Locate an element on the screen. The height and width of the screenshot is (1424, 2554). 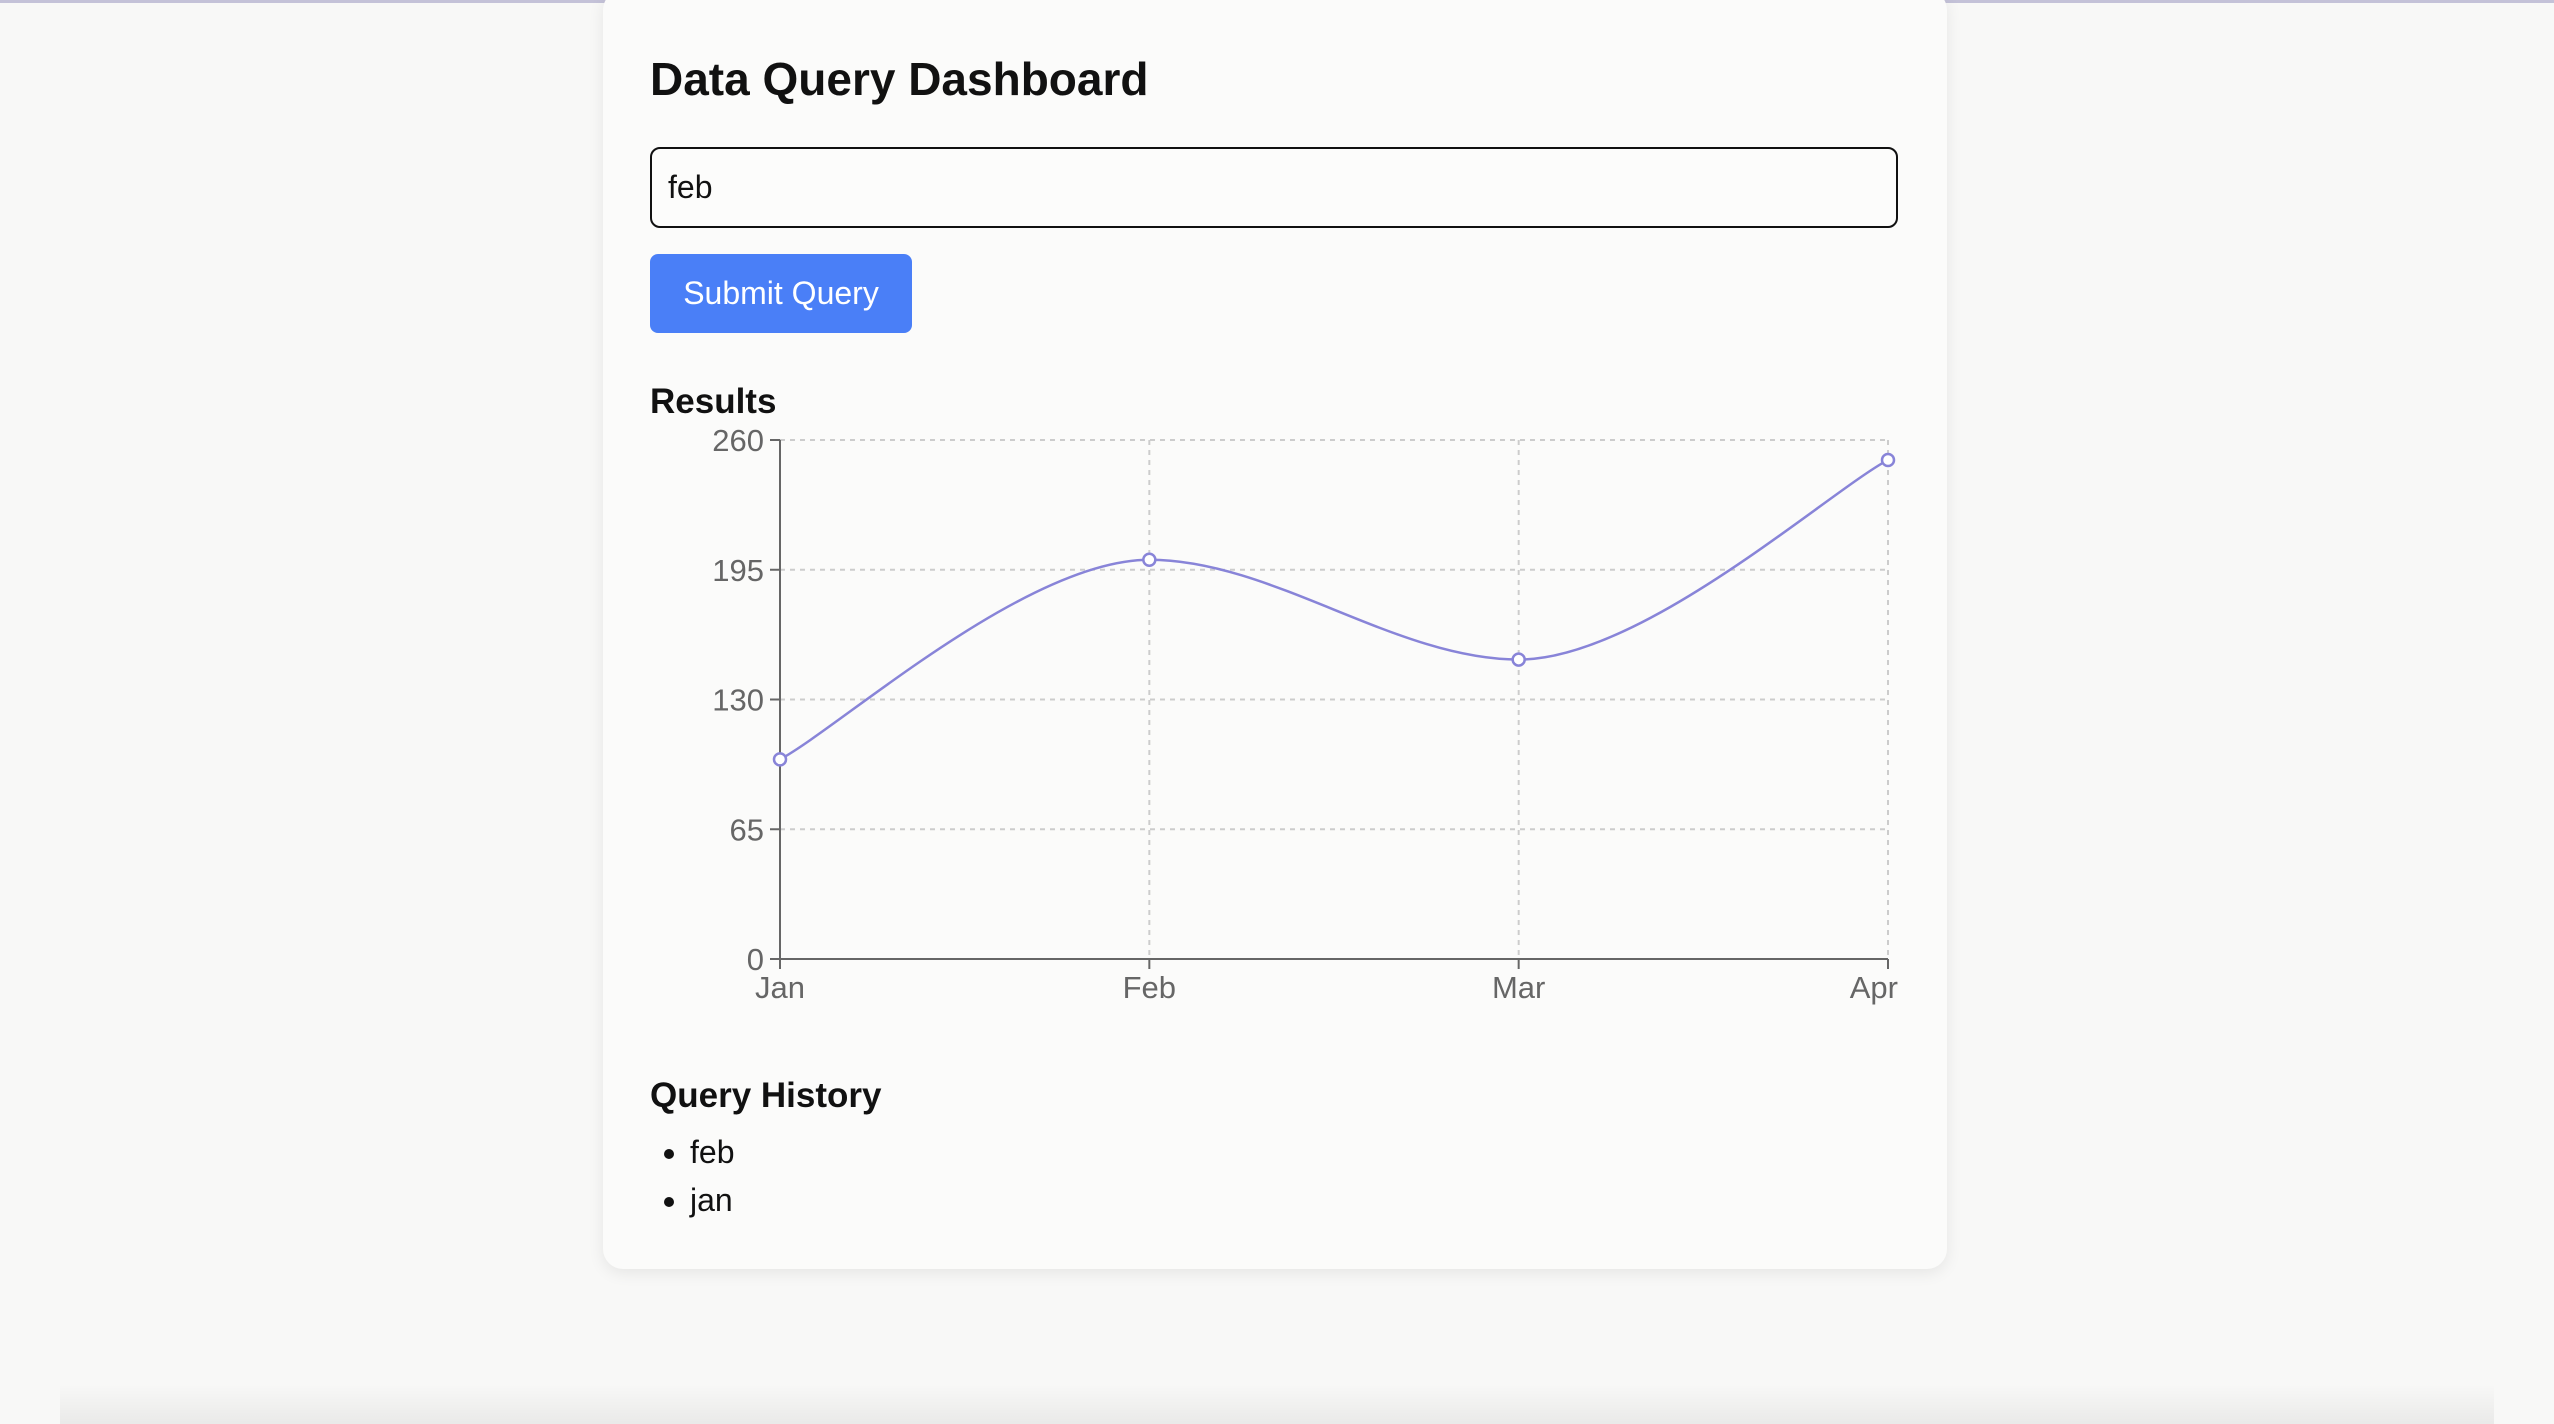
y-tick-label: 130 is located at coordinates (738, 700).